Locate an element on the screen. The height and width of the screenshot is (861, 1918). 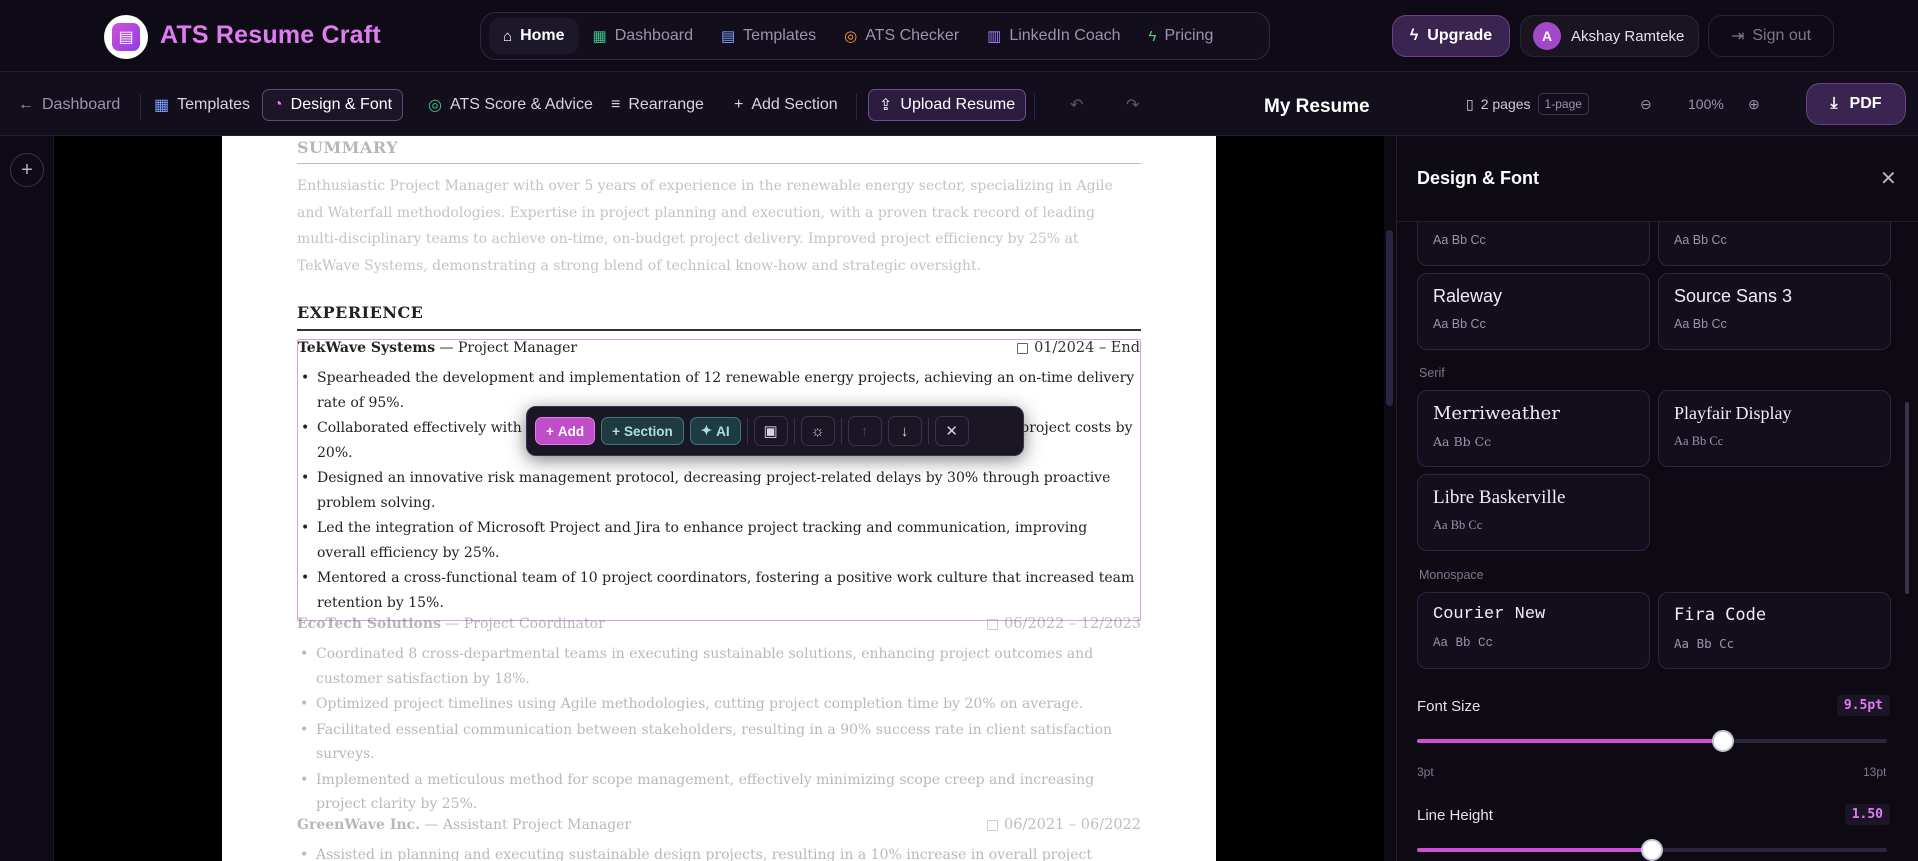
palette-icon: ◔ is located at coordinates (278, 104).